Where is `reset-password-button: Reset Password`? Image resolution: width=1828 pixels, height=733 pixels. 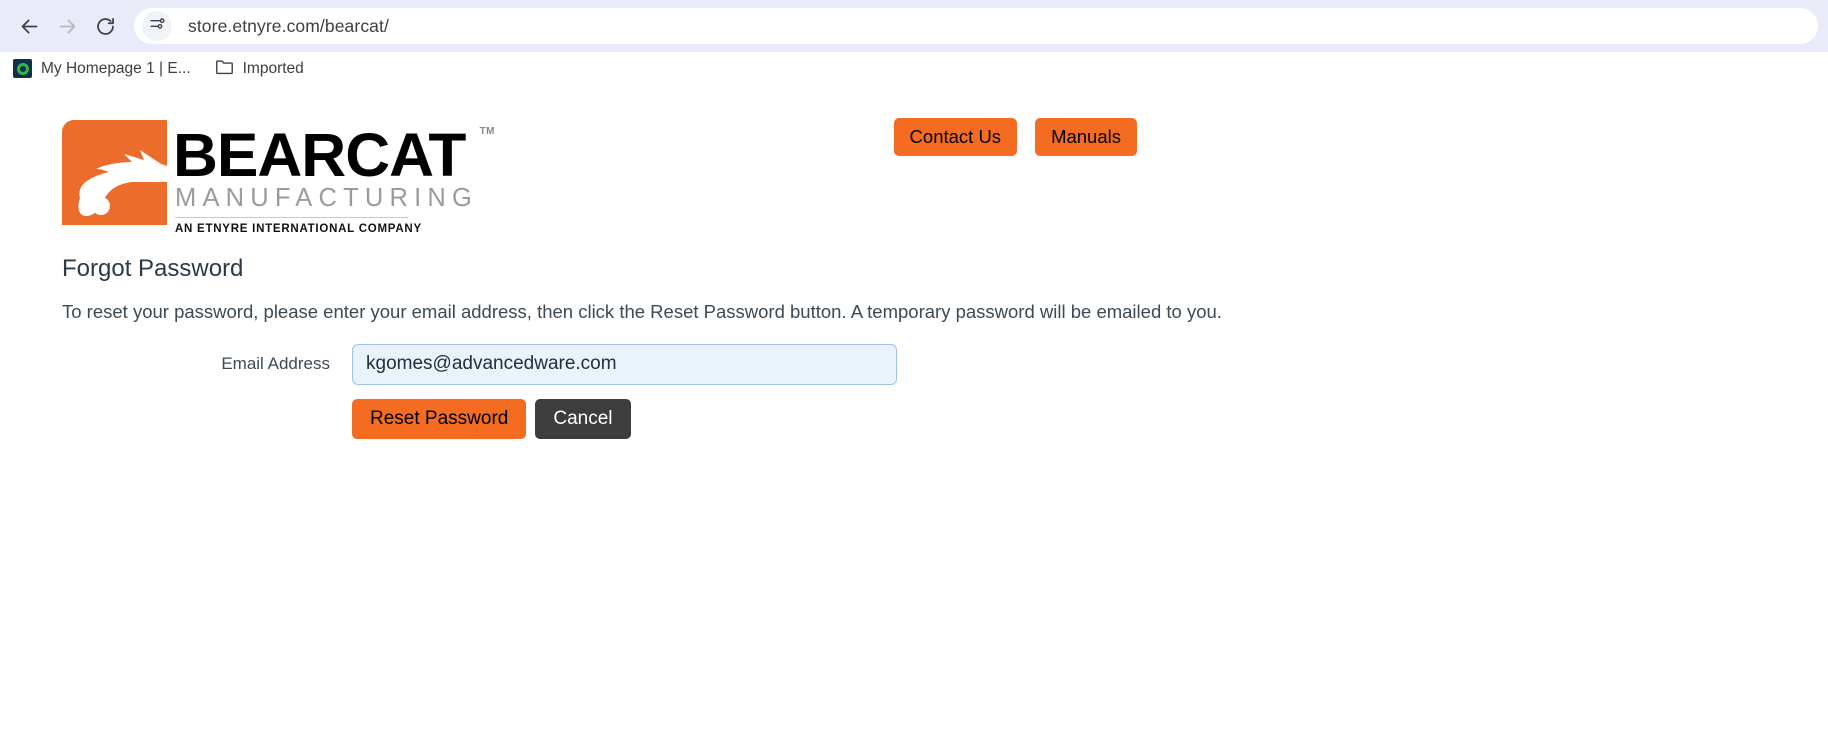
reset-password-button: Reset Password is located at coordinates (439, 418).